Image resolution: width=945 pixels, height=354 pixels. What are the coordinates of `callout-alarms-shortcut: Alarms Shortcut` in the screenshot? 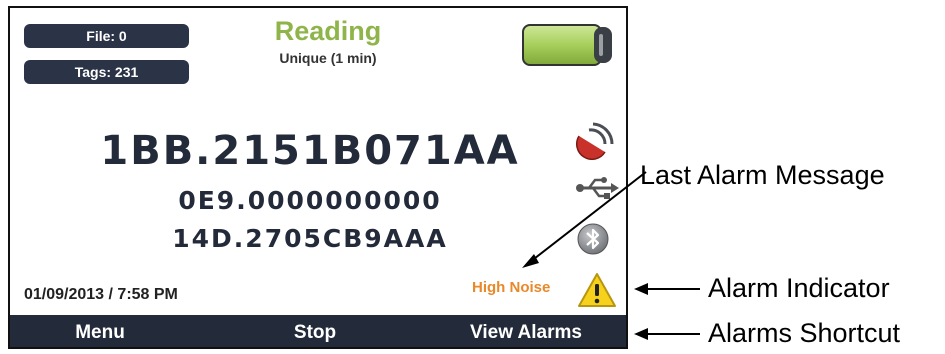 It's located at (804, 333).